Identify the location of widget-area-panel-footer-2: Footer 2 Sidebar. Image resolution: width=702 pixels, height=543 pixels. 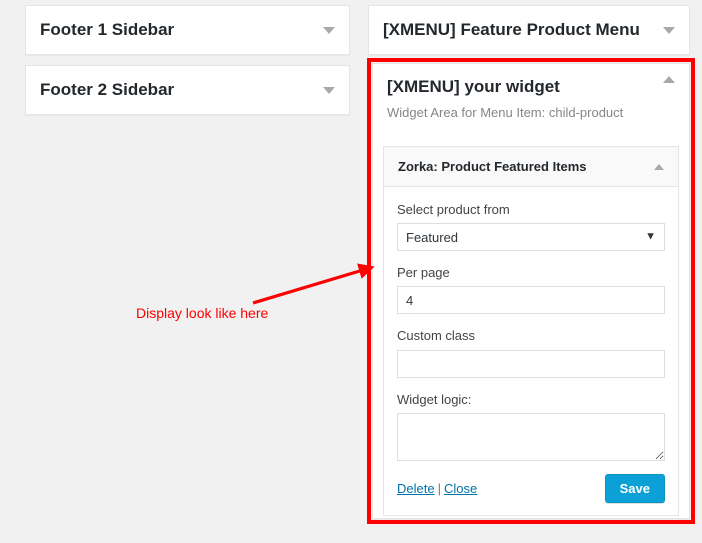
(187, 90).